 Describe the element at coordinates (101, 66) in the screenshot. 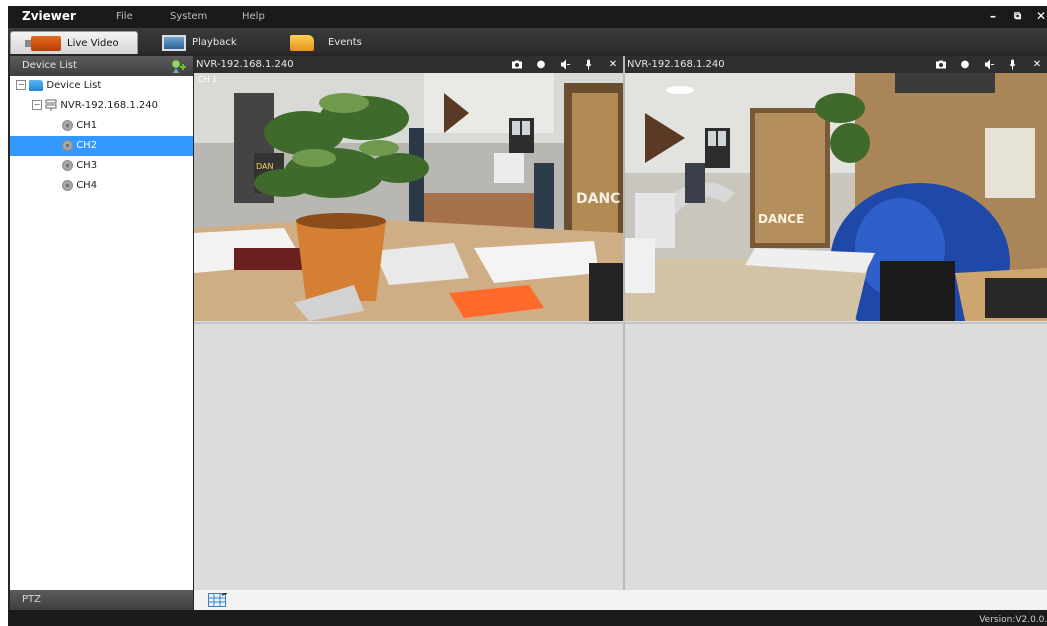

I see `device-list-header: Device List` at that location.